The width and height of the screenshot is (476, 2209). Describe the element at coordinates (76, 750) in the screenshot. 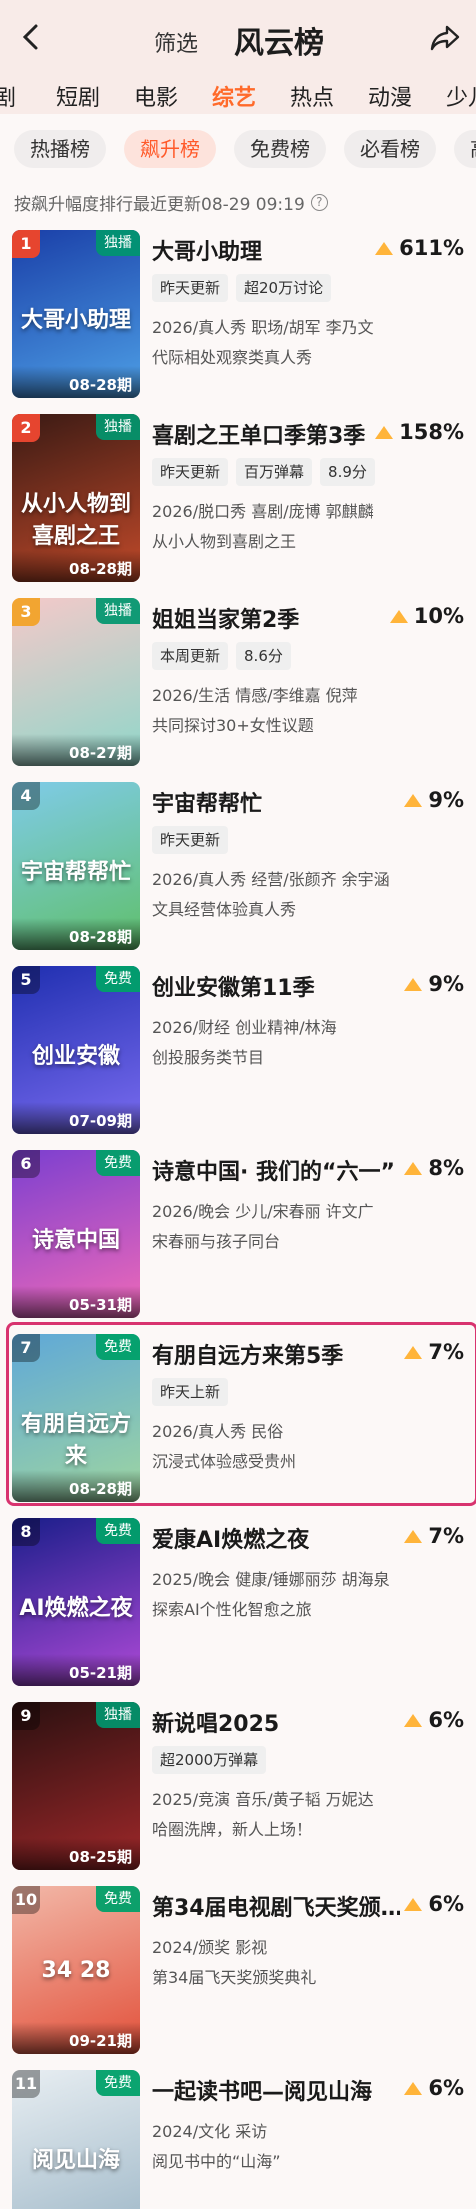

I see `episode-period: 08-27期` at that location.